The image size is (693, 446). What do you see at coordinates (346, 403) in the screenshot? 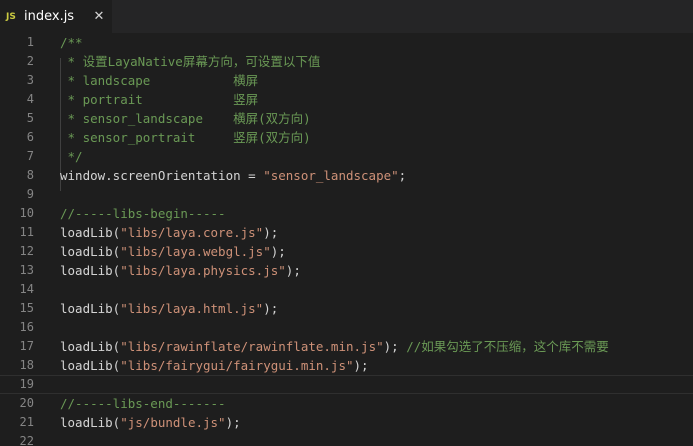
I see `code-line: 20 //-----libs-end-------` at bounding box center [346, 403].